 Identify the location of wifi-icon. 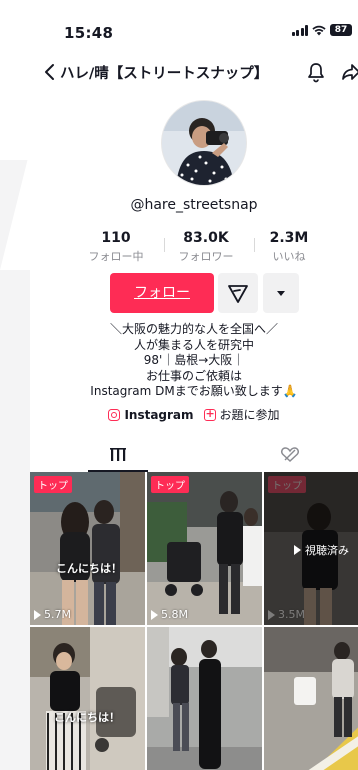
(319, 30).